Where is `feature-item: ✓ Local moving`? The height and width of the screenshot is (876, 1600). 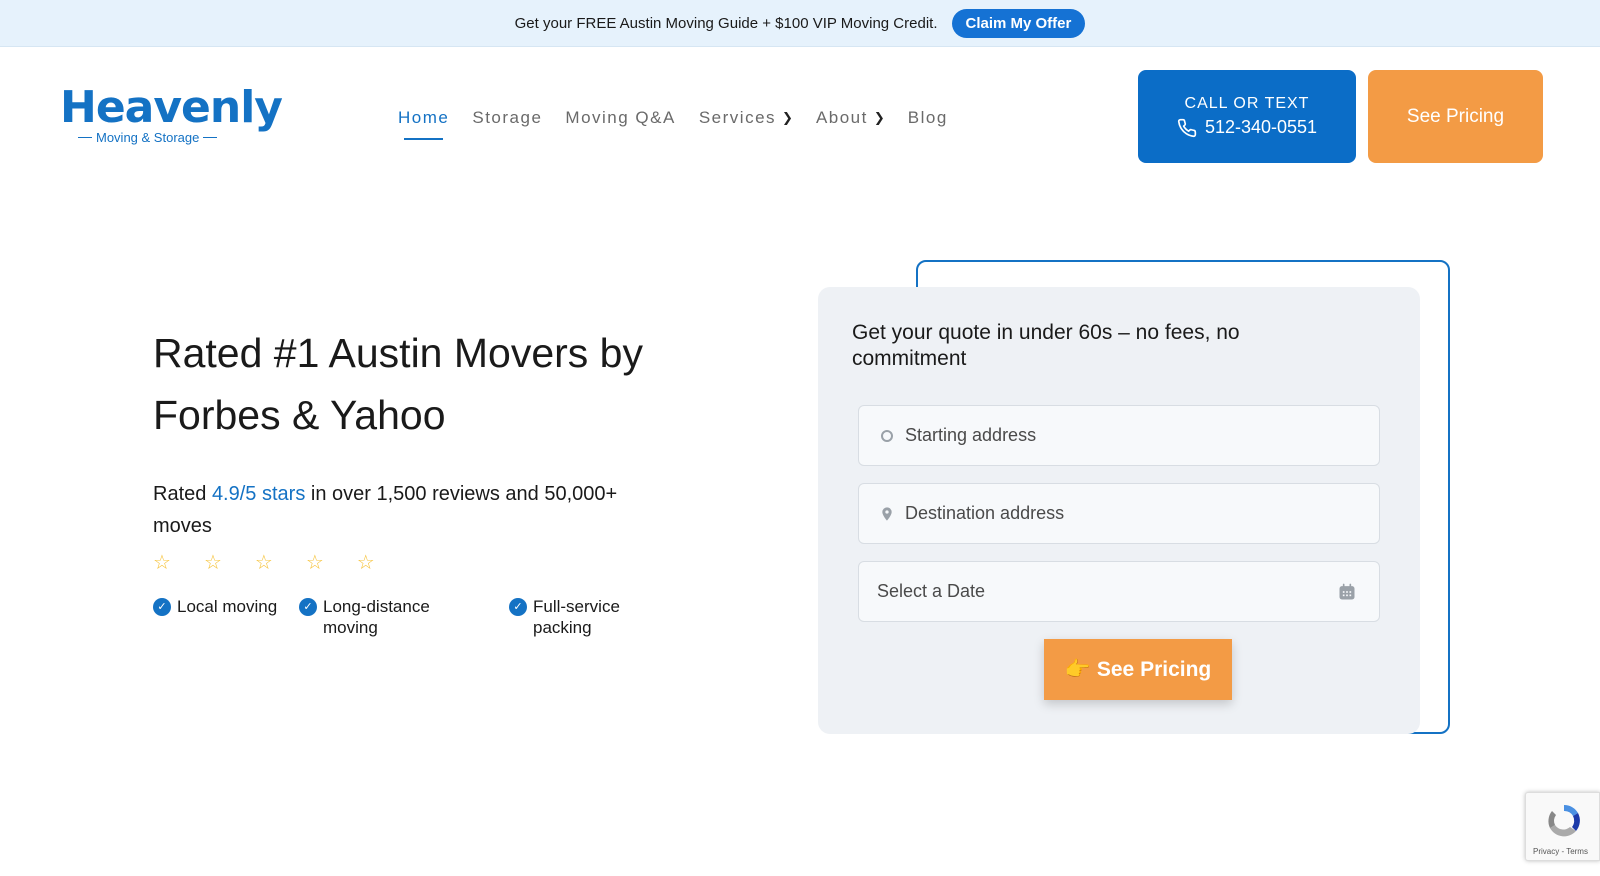 feature-item: ✓ Local moving is located at coordinates (226, 617).